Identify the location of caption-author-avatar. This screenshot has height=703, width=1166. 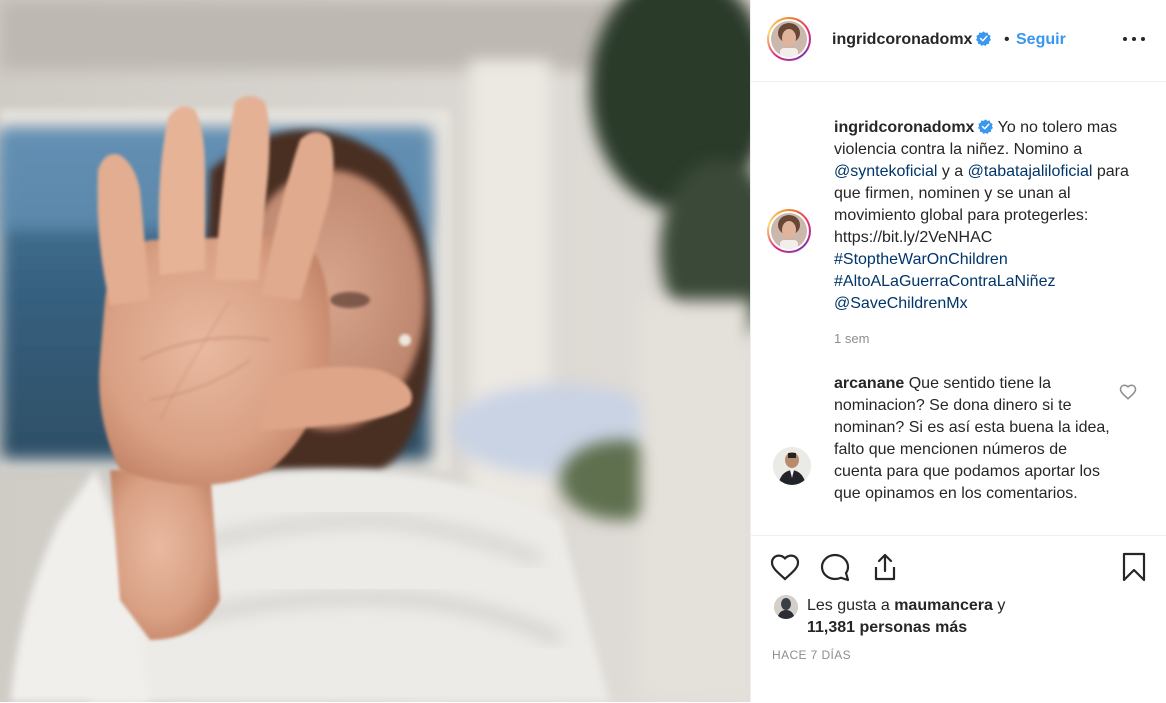
(789, 231).